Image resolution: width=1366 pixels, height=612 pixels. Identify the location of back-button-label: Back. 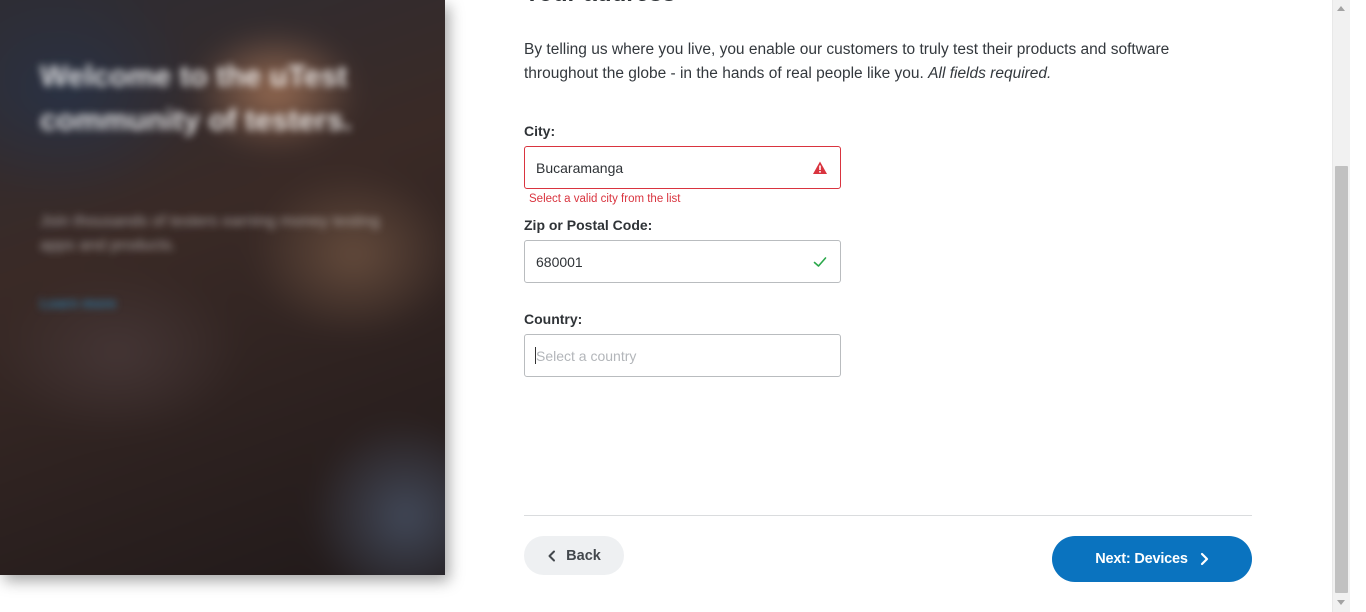
(583, 555).